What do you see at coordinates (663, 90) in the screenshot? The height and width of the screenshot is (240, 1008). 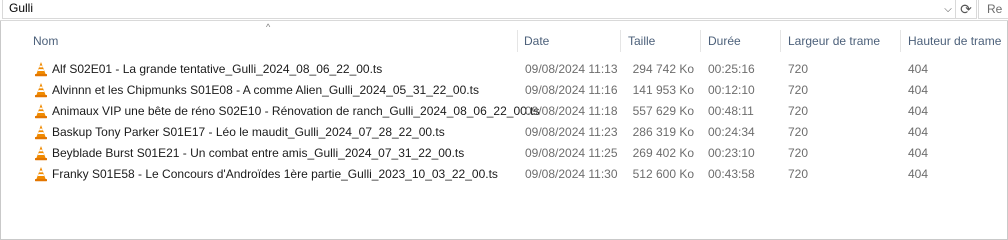 I see `file-size: 141 953 Ko` at bounding box center [663, 90].